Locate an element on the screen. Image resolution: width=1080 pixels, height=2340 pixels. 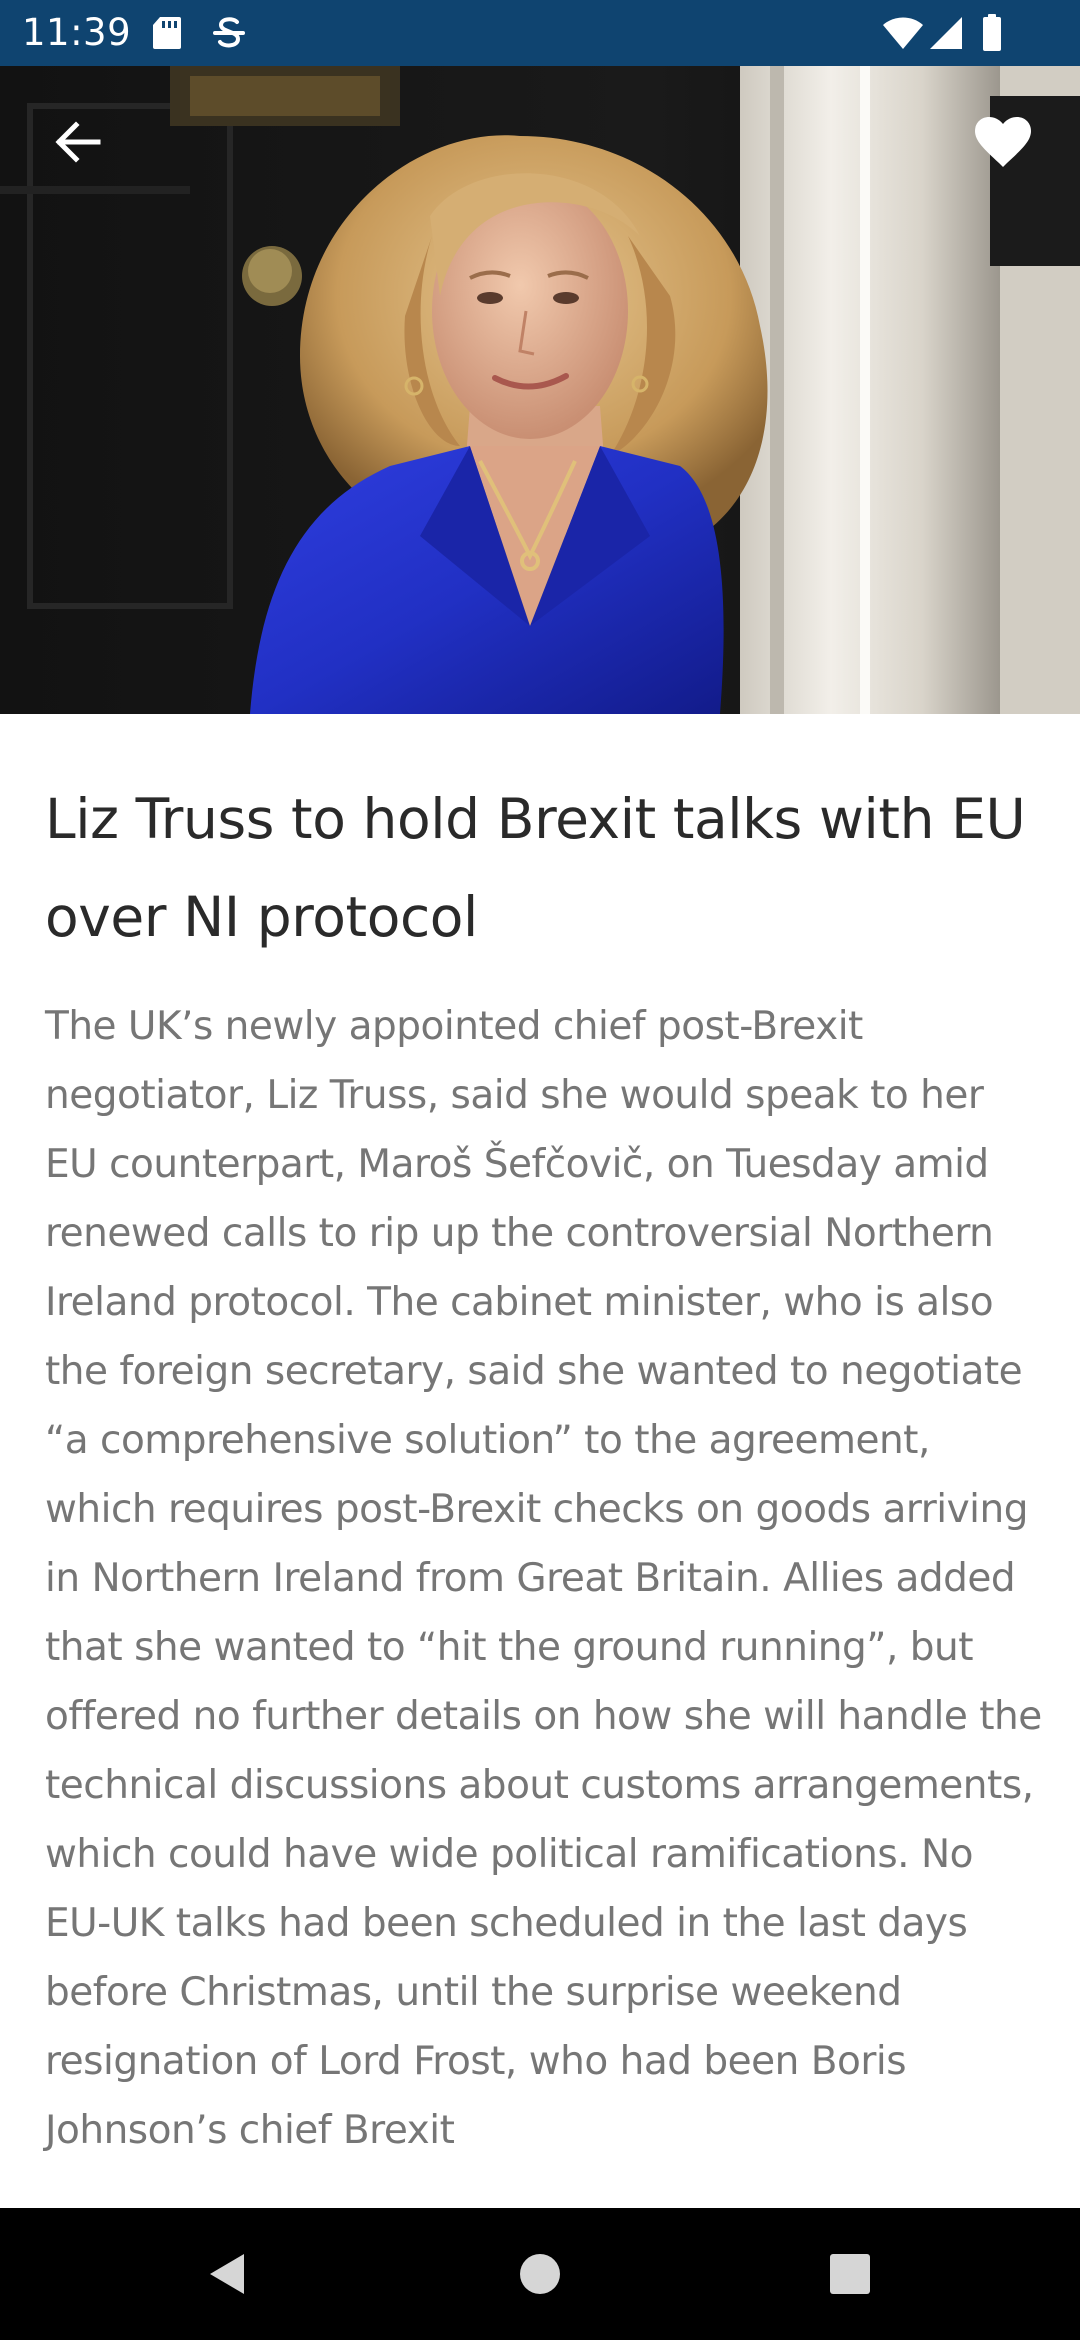
heart-icon is located at coordinates (1003, 142).